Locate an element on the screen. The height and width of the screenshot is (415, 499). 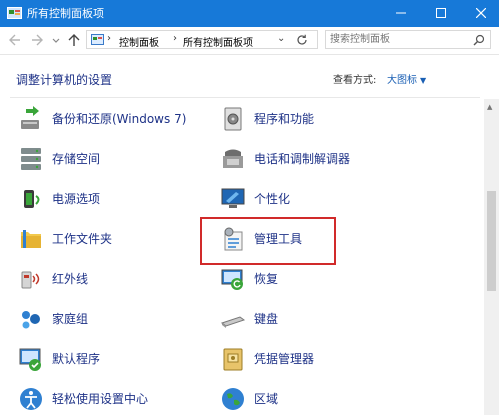
item-label: 键盘 is located at coordinates (266, 319).